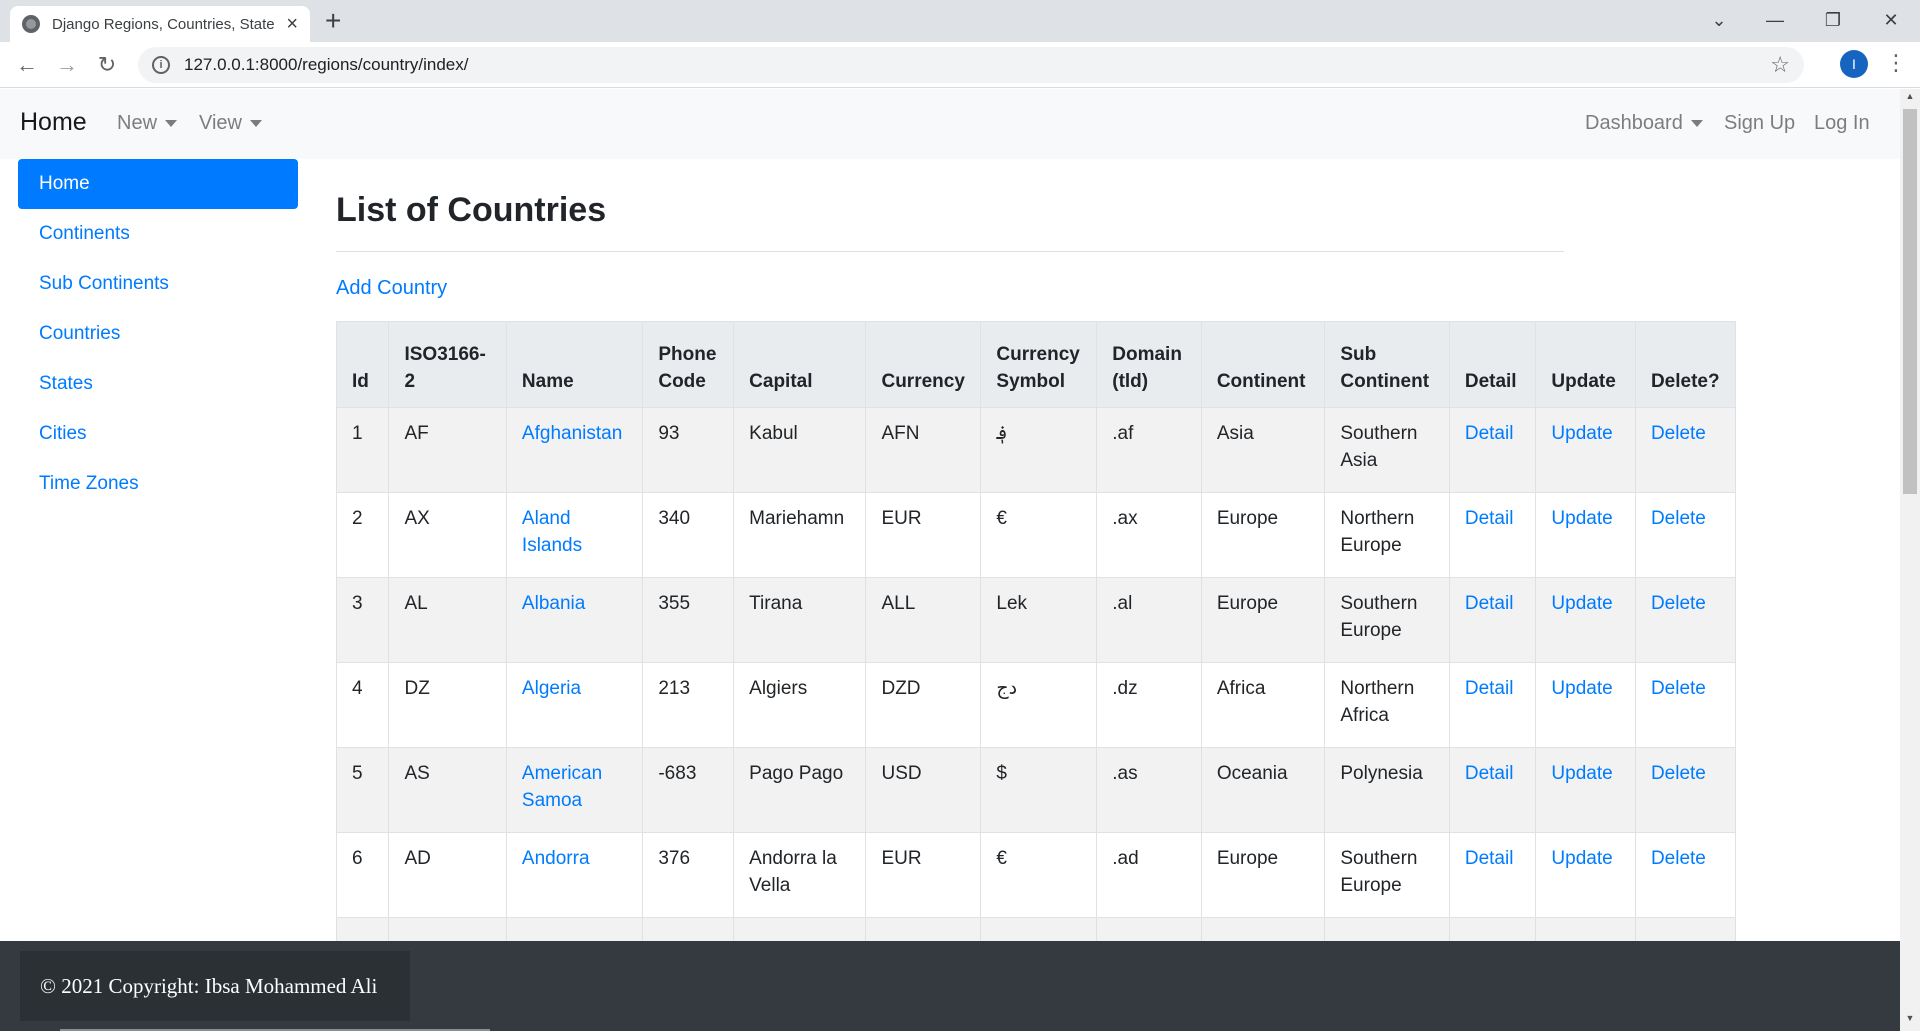 The width and height of the screenshot is (1920, 1031). Describe the element at coordinates (362, 620) in the screenshot. I see `cell-id: 3` at that location.